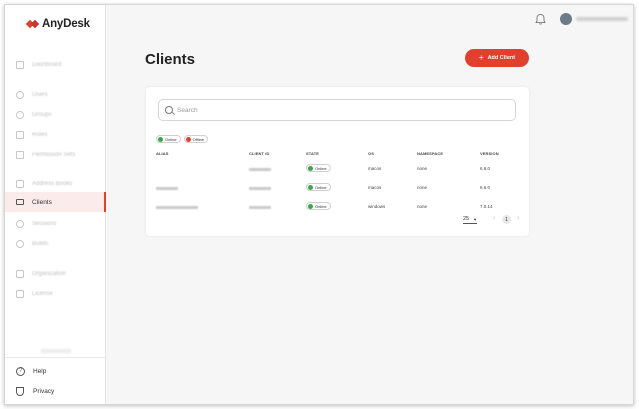 This screenshot has width=639, height=409. I want to click on chevron-right-icon: ›, so click(518, 218).